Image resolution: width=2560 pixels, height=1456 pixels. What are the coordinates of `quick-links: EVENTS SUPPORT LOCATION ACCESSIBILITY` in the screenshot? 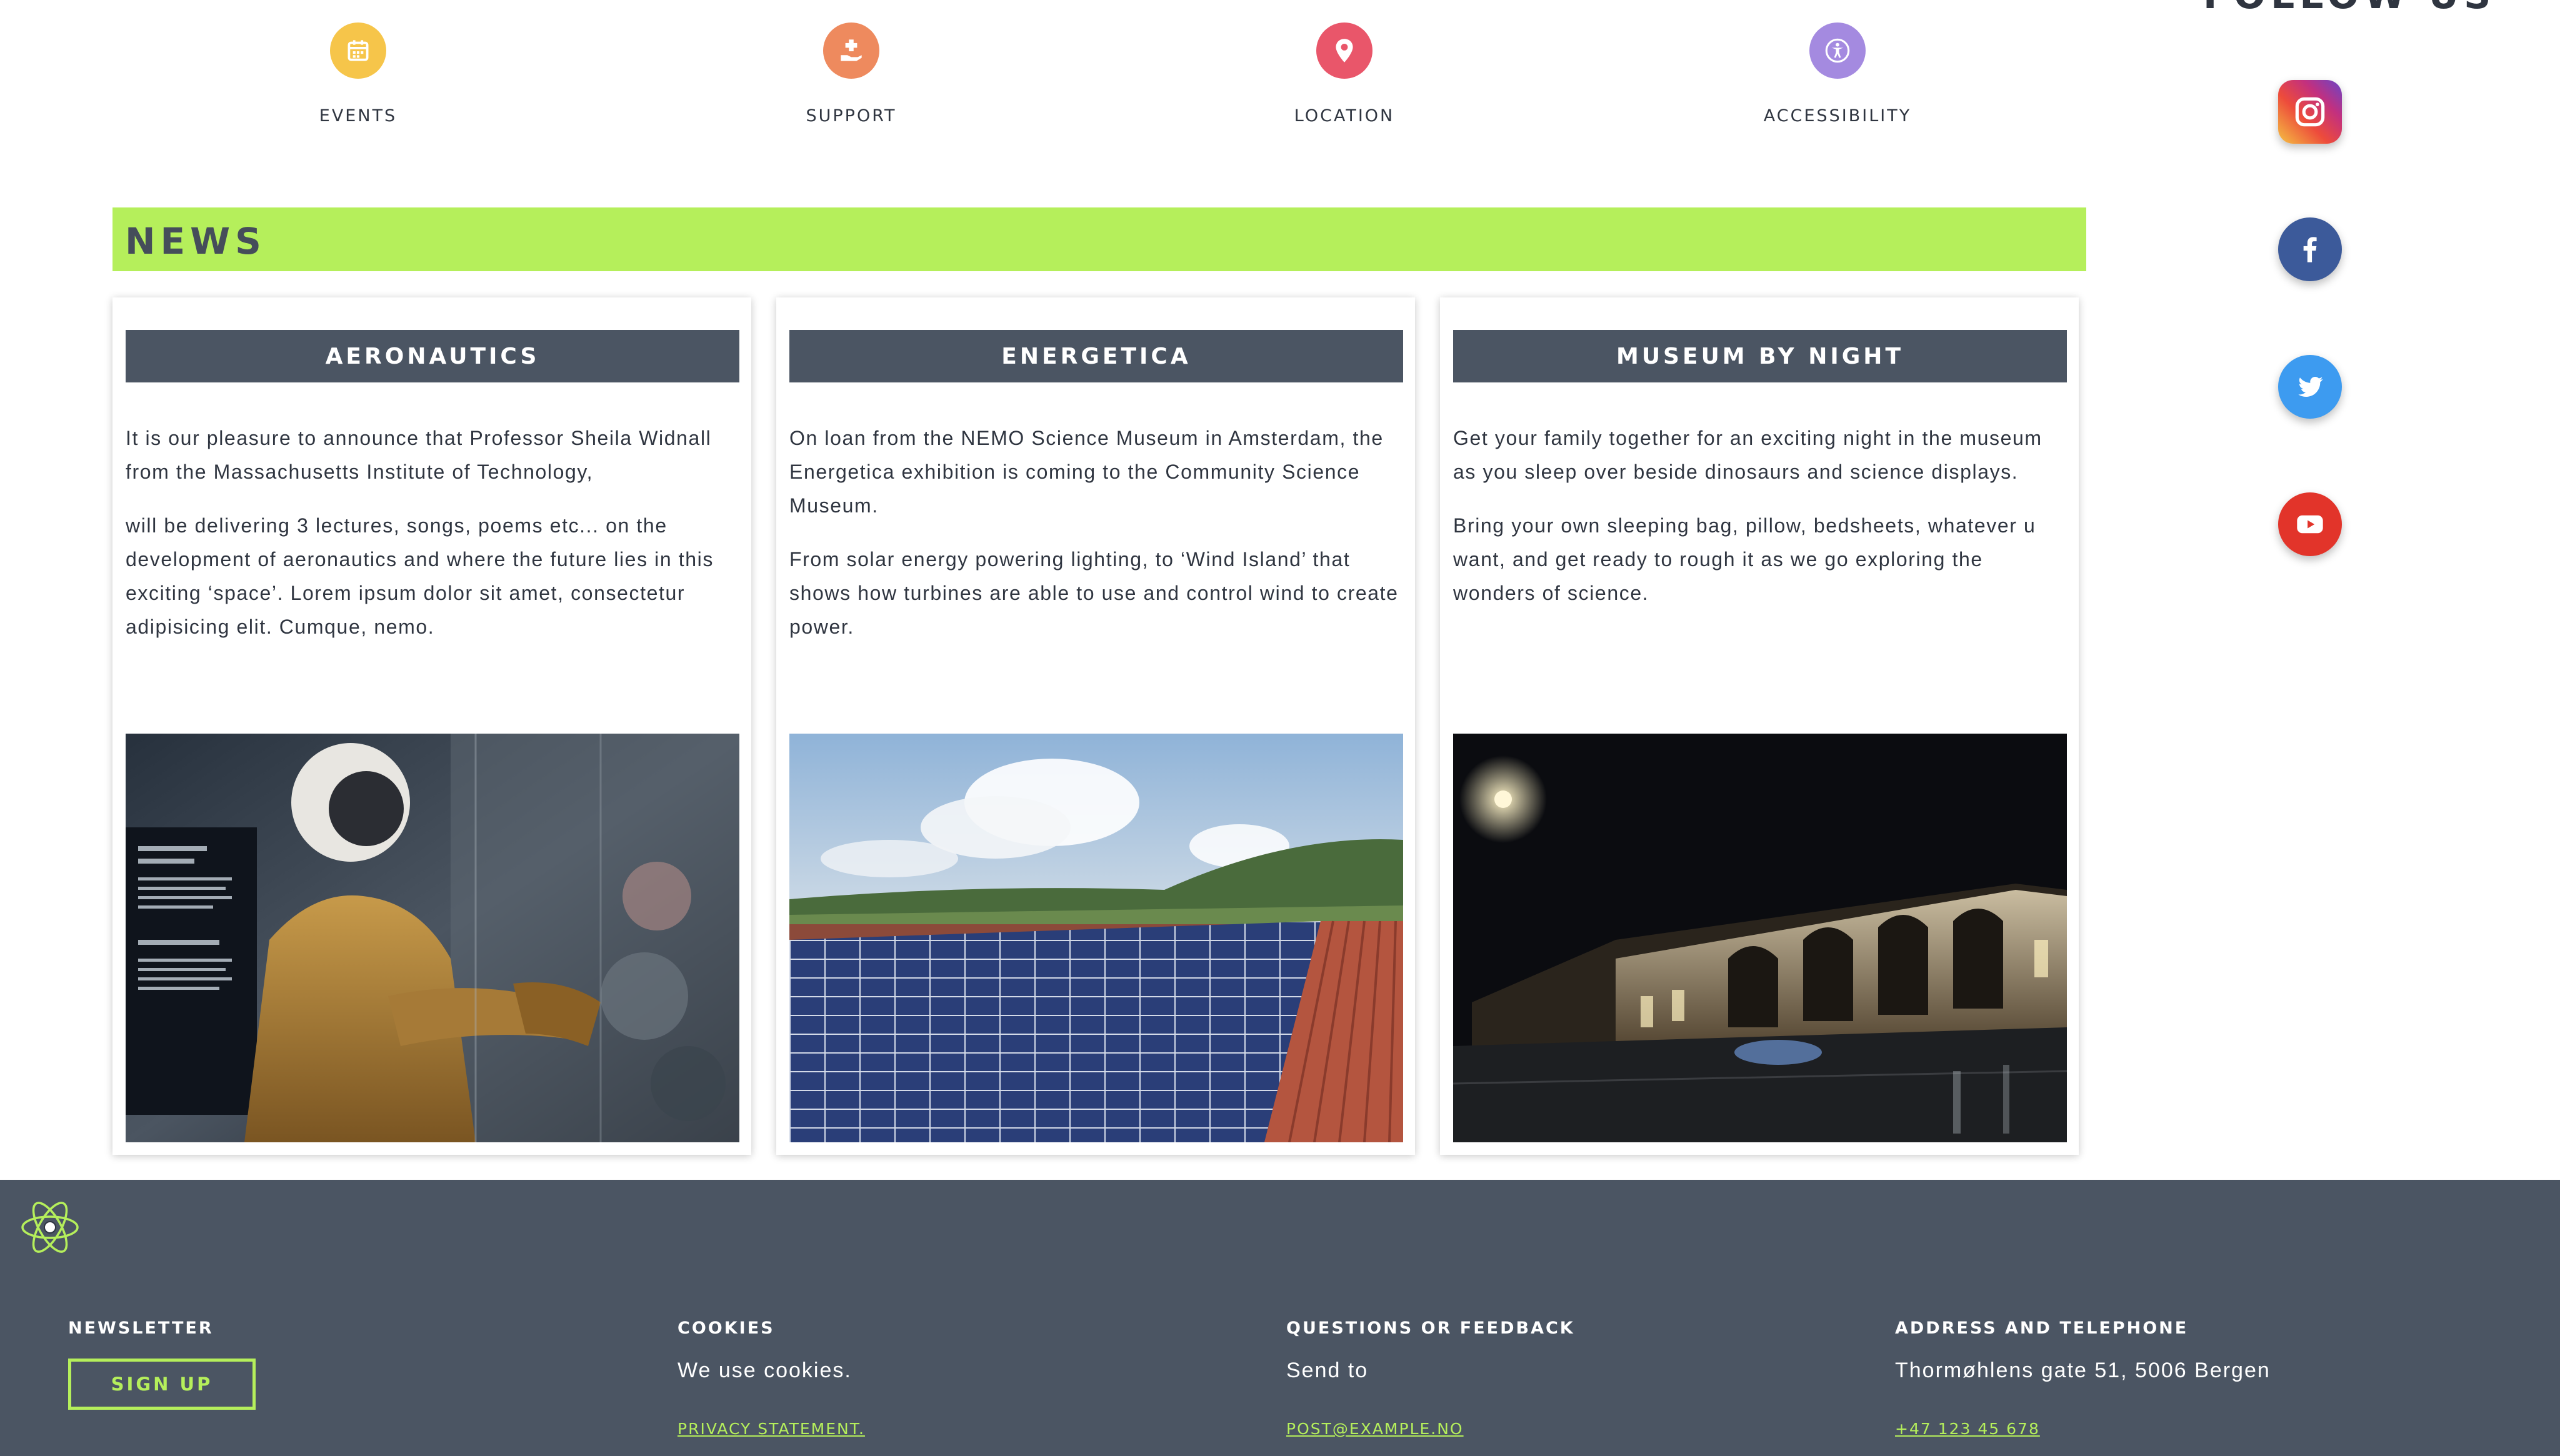 It's located at (1106, 72).